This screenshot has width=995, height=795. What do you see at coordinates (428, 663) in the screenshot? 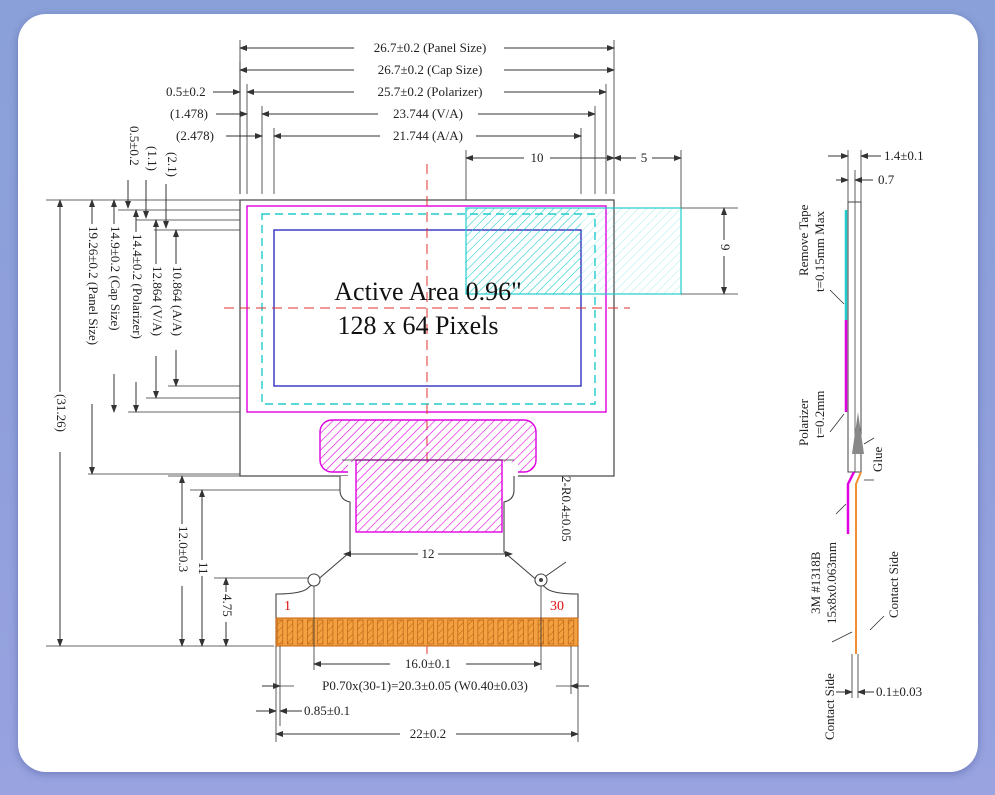
I see `dim-hole-pitch: 16.0±0.1` at bounding box center [428, 663].